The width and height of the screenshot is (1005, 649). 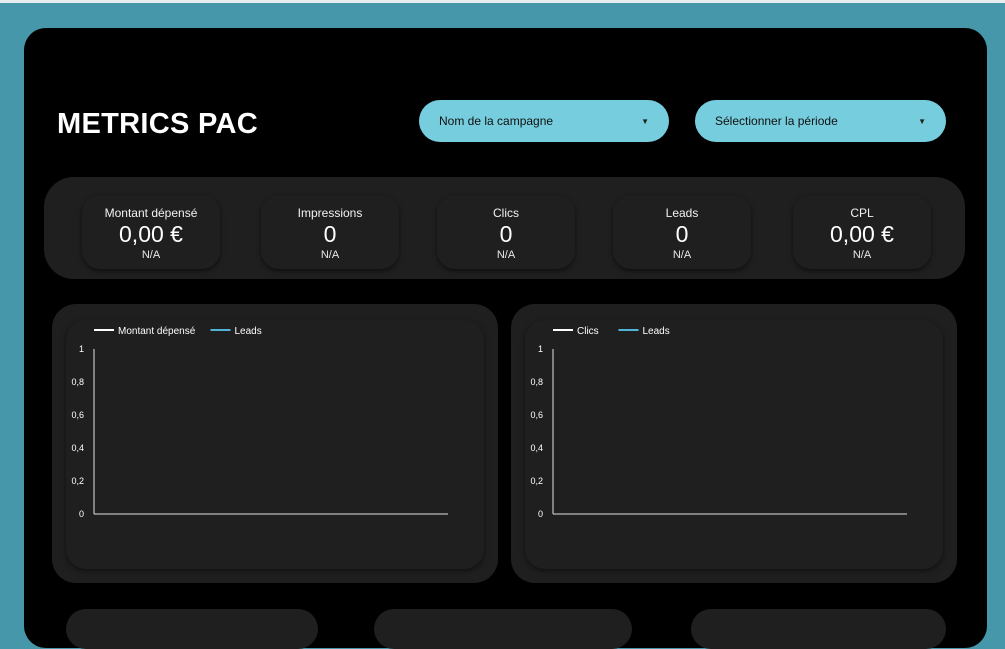 I want to click on kpi-card-impressions: Impressions 0 N/A, so click(x=330, y=232).